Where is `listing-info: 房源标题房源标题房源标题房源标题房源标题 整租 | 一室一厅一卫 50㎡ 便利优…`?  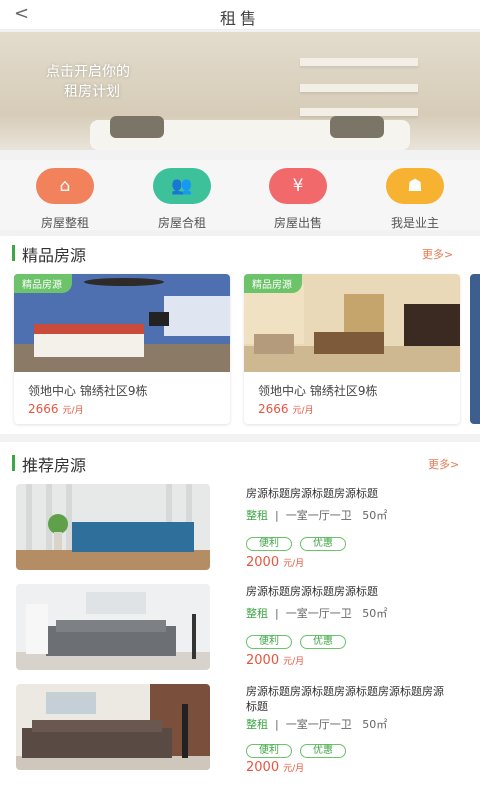 listing-info: 房源标题房源标题房源标题房源标题房源标题 整租 | 一室一厅一卫 50㎡ 便利优… is located at coordinates (359, 729).